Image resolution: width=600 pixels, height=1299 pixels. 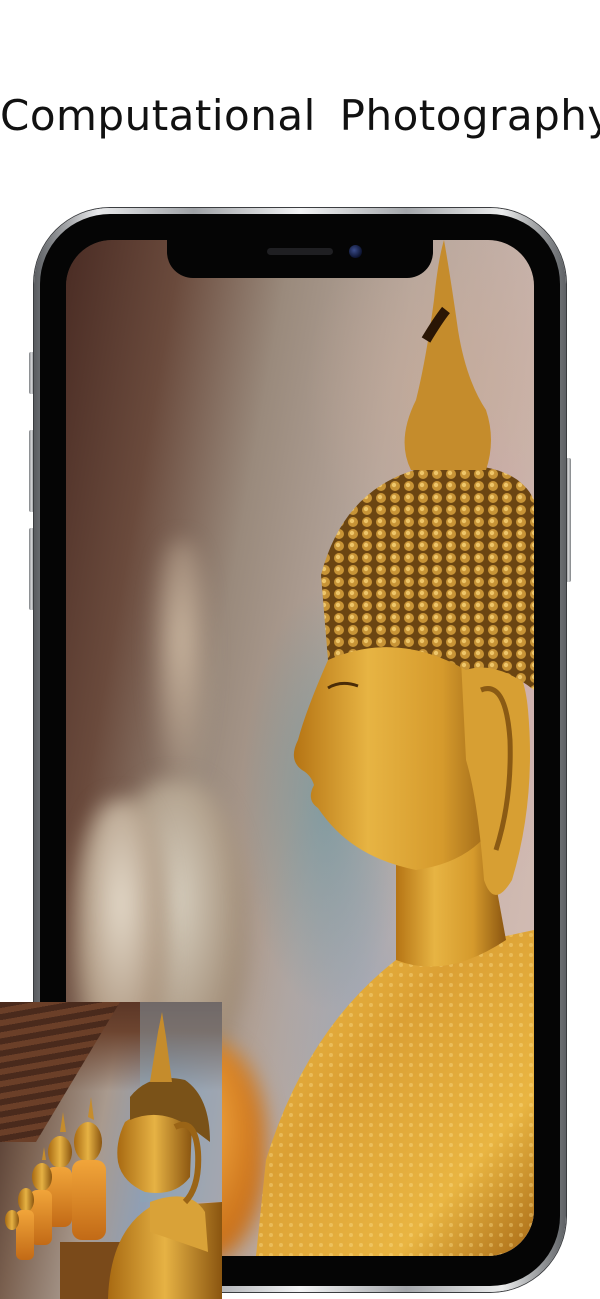 What do you see at coordinates (113, 1150) in the screenshot?
I see `inset-statues-image` at bounding box center [113, 1150].